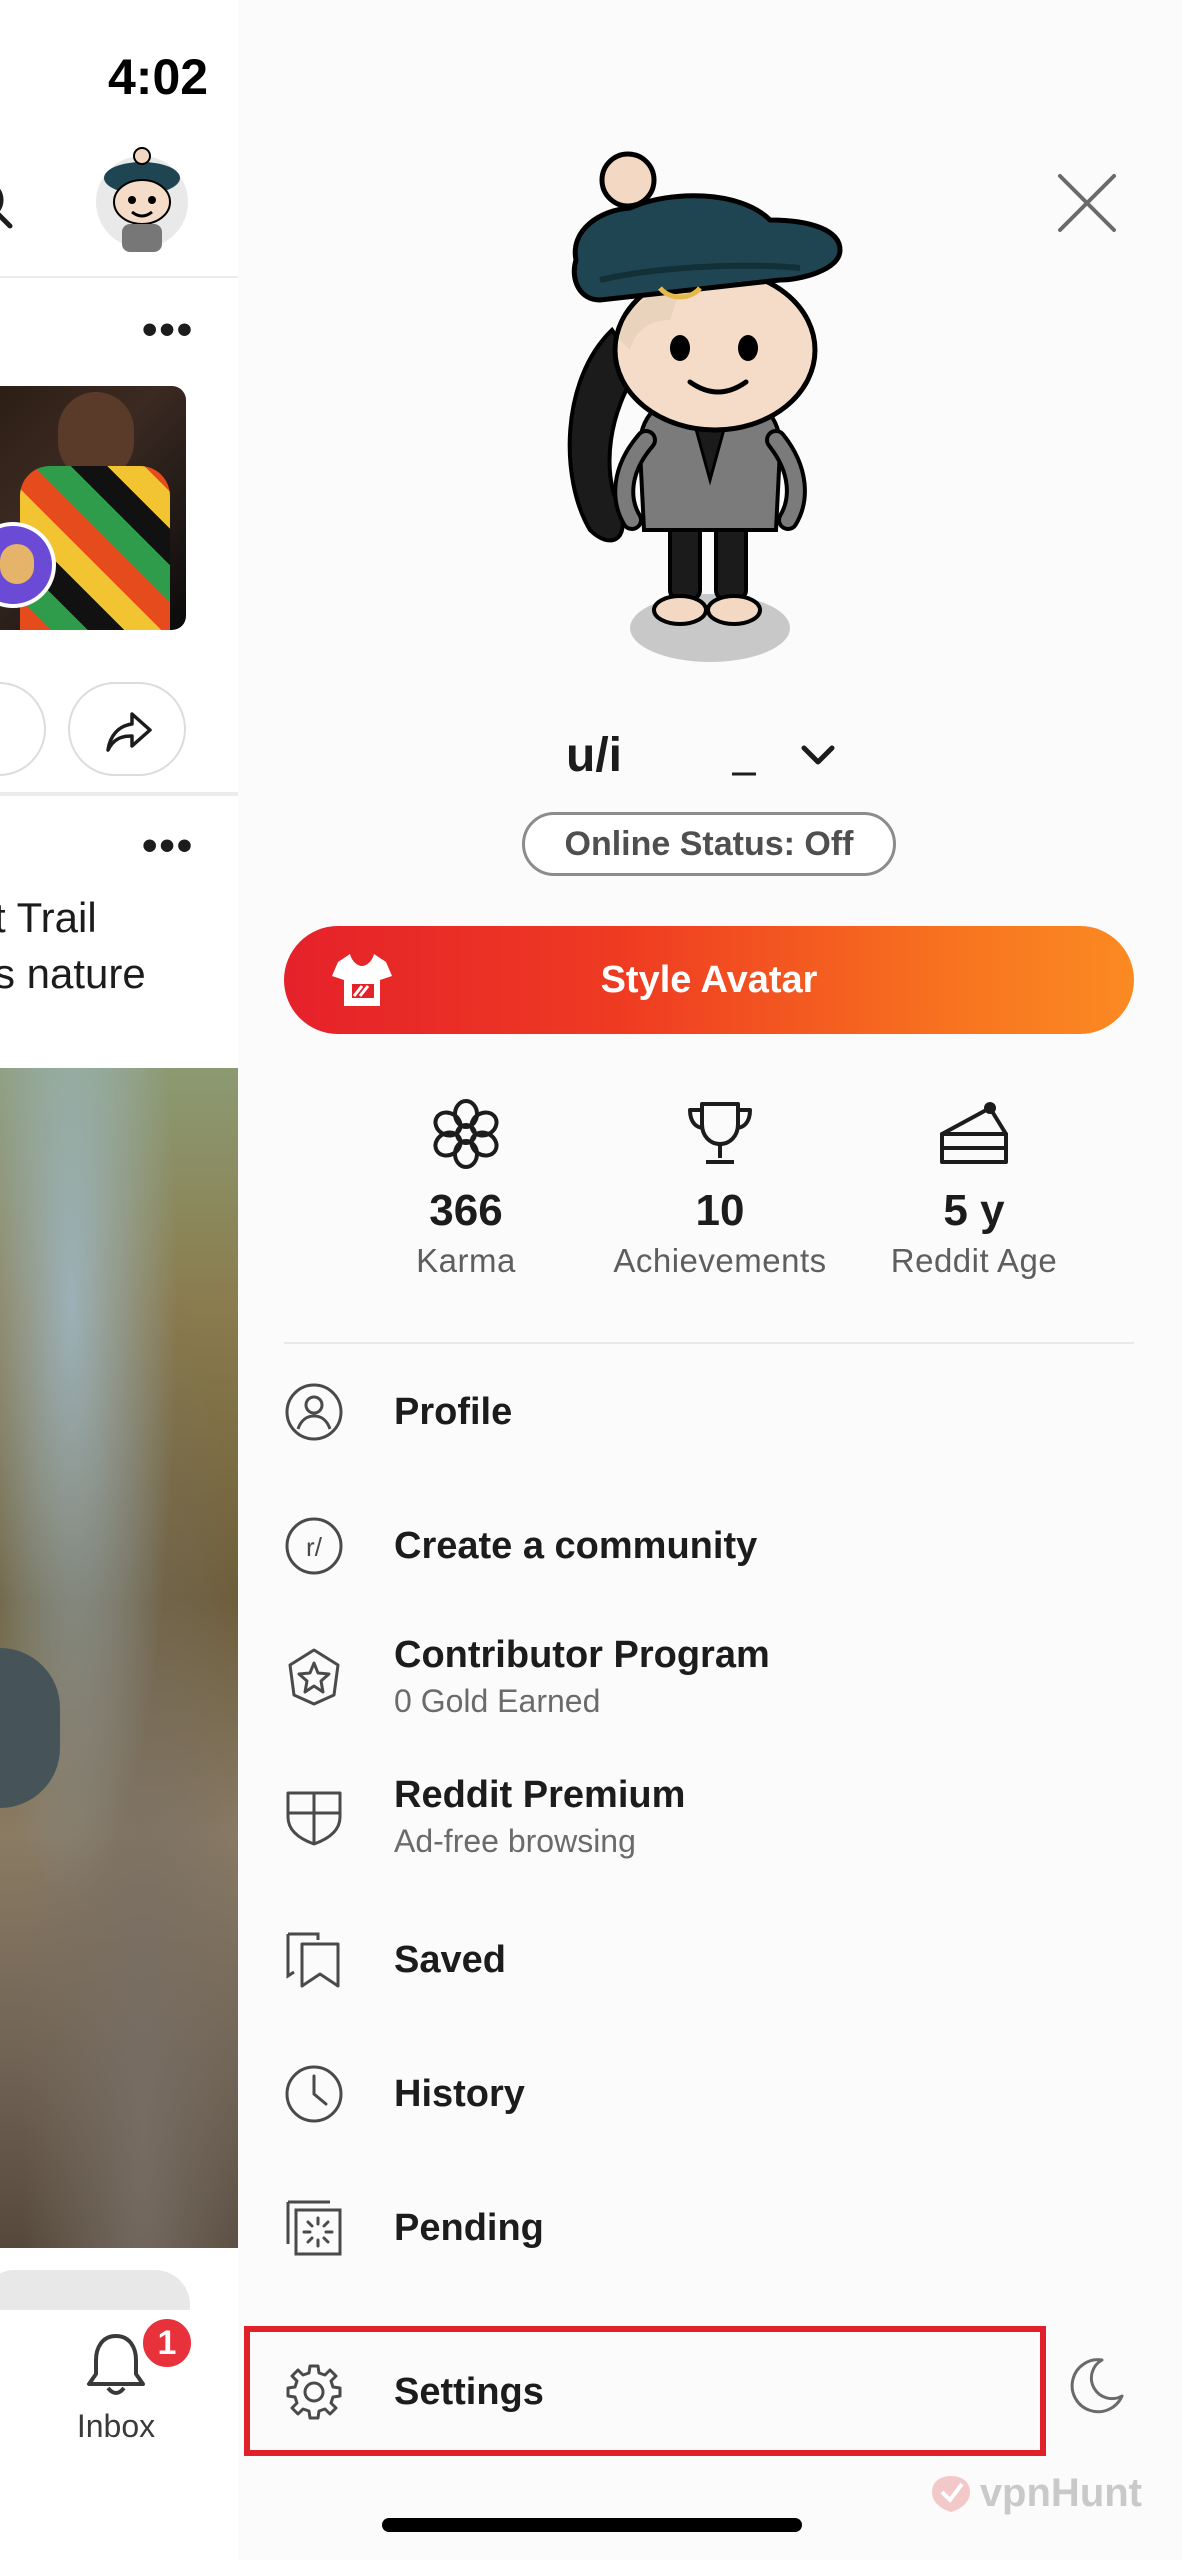  Describe the element at coordinates (142, 200) in the screenshot. I see `user-avatar-small` at that location.